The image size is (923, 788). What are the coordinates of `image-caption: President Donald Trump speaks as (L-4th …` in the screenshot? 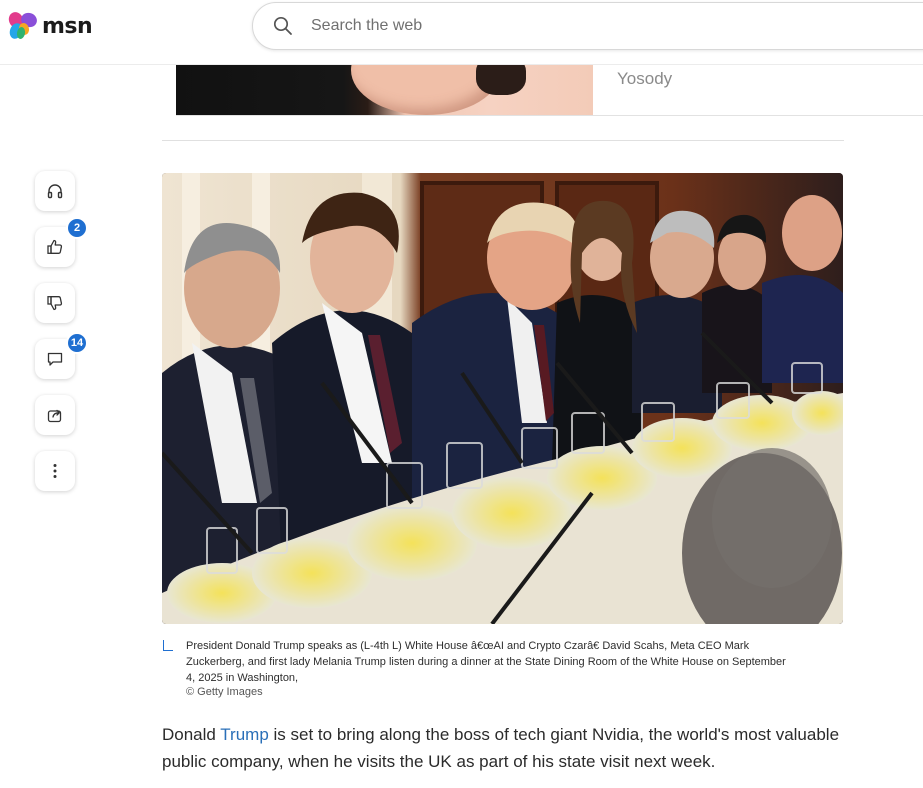 It's located at (486, 662).